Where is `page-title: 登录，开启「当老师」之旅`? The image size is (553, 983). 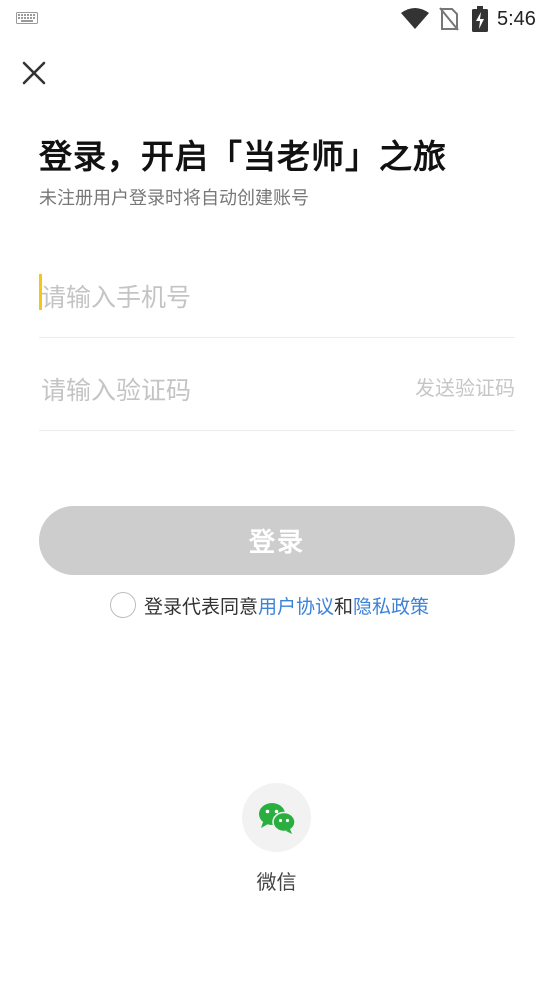
page-title: 登录，开启「当老师」之旅 is located at coordinates (243, 156).